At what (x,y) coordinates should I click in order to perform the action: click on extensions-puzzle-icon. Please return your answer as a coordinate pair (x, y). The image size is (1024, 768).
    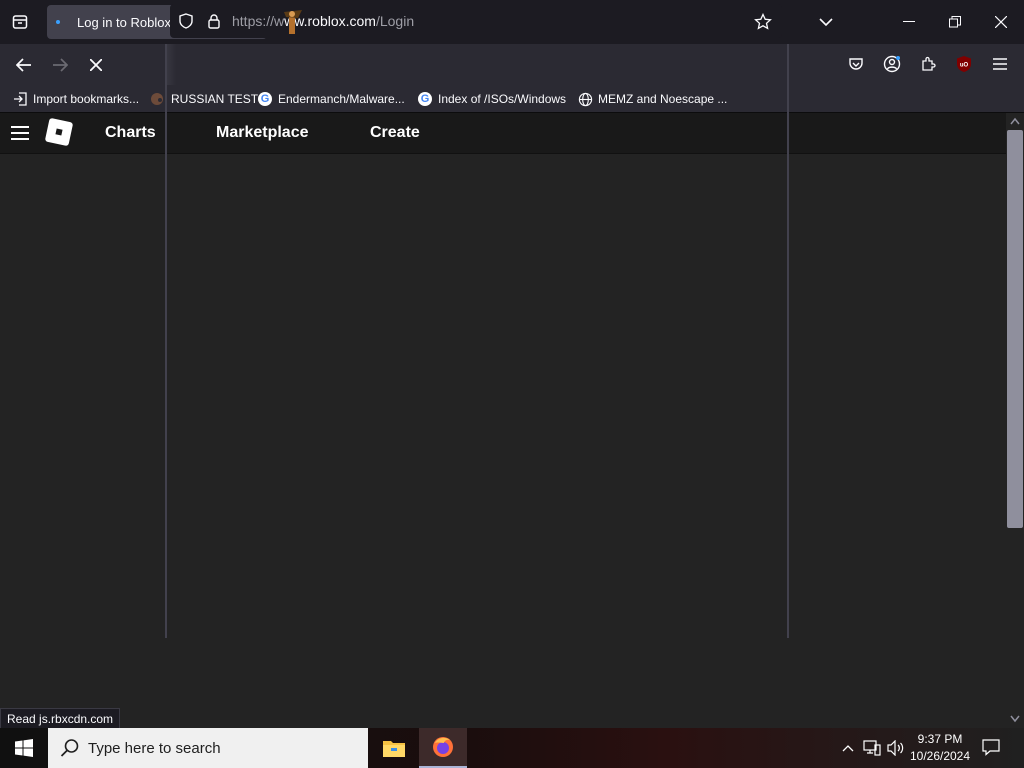
    Looking at the image, I should click on (928, 64).